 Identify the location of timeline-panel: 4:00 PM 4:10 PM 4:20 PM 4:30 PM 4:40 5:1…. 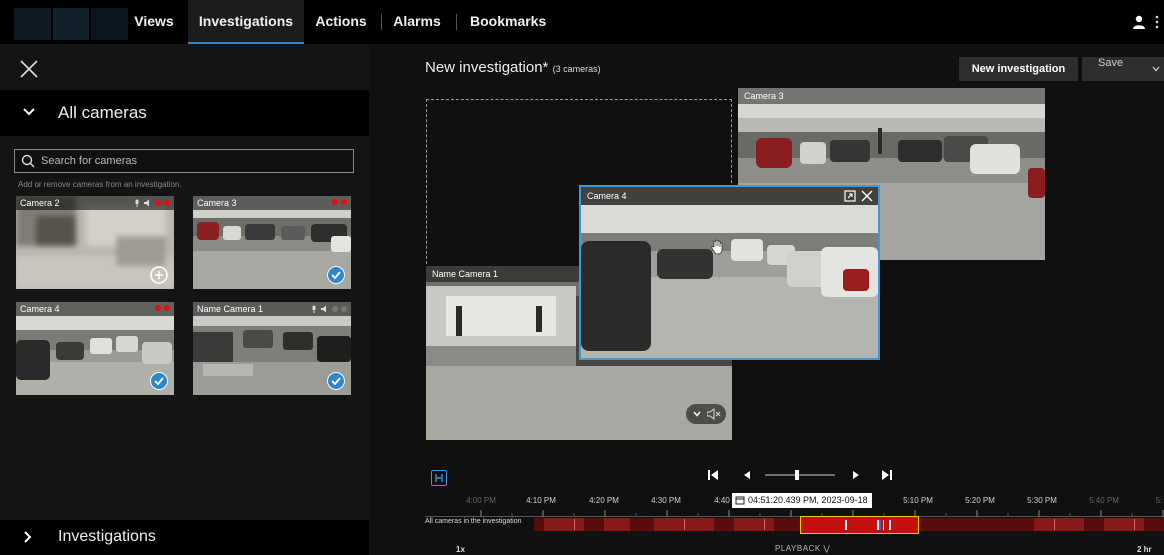
(792, 507).